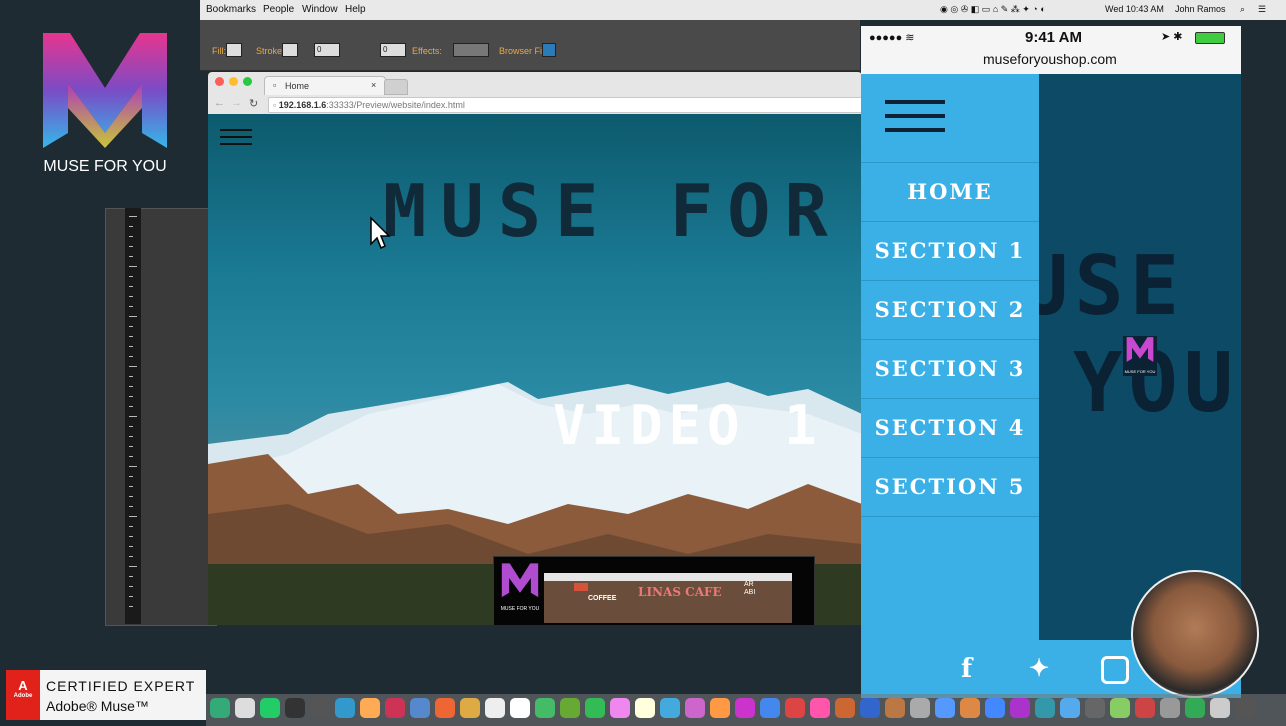 The image size is (1286, 726). Describe the element at coordinates (966, 669) in the screenshot. I see `facebook-icon: f` at that location.